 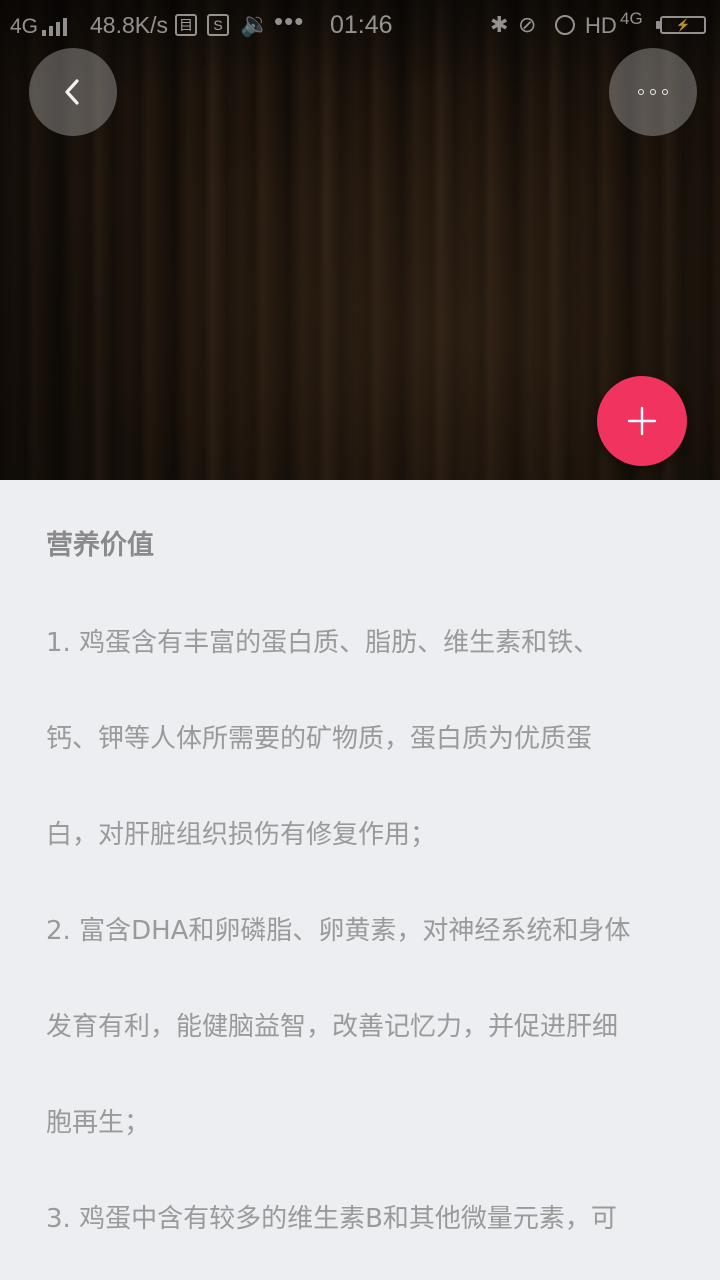 What do you see at coordinates (332, 1027) in the screenshot?
I see `body-line: 发育有利，能健脑益智，改善记忆力，并促进肝细` at bounding box center [332, 1027].